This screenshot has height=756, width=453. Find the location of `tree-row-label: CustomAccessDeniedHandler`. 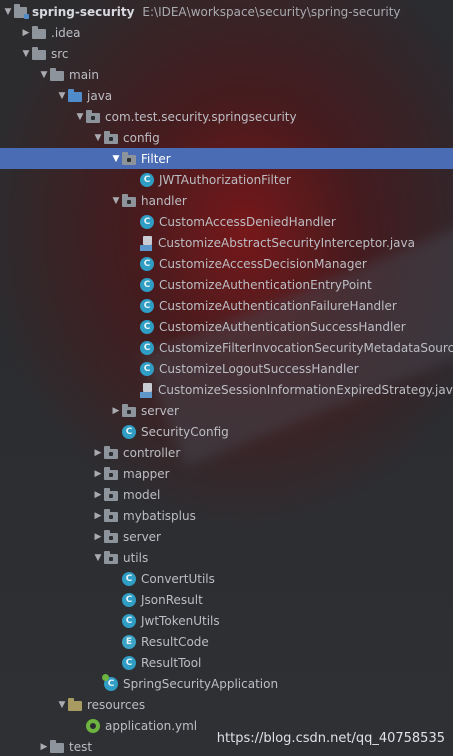

tree-row-label: CustomAccessDeniedHandler is located at coordinates (247, 221).